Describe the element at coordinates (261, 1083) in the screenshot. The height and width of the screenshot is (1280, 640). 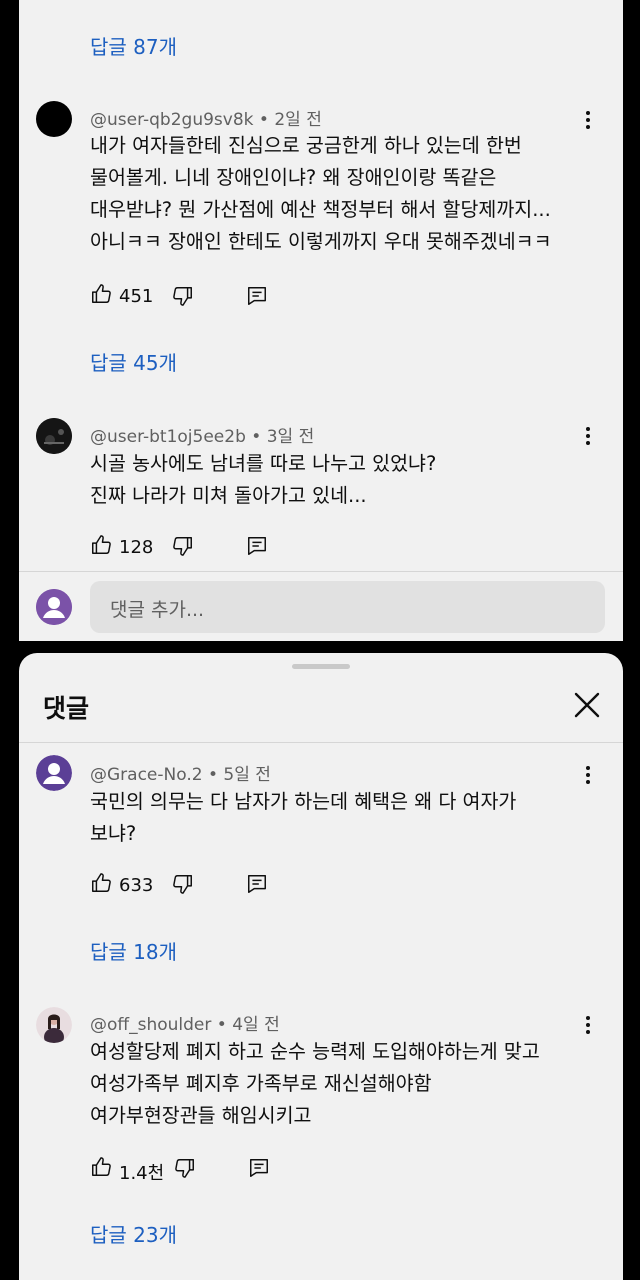
I see `comment-text-line: 여성가족부 폐지후 가족부로 재신설해야함` at that location.